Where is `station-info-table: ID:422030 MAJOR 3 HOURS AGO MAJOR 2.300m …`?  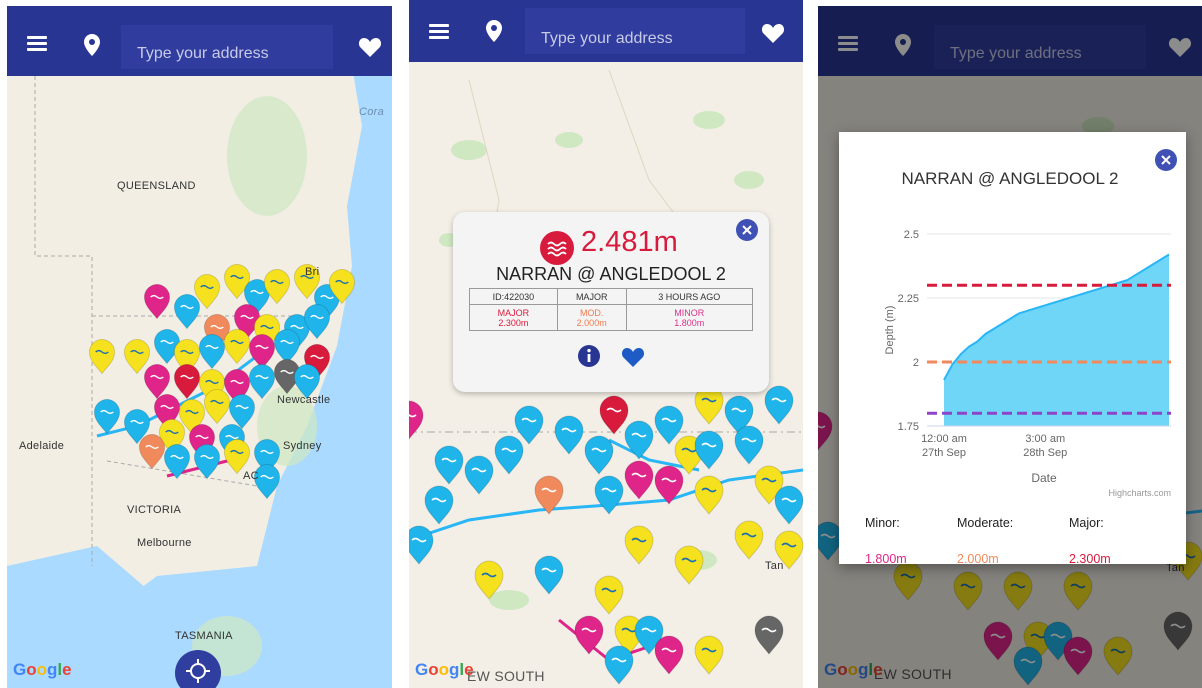 station-info-table: ID:422030 MAJOR 3 HOURS AGO MAJOR 2.300m … is located at coordinates (611, 309).